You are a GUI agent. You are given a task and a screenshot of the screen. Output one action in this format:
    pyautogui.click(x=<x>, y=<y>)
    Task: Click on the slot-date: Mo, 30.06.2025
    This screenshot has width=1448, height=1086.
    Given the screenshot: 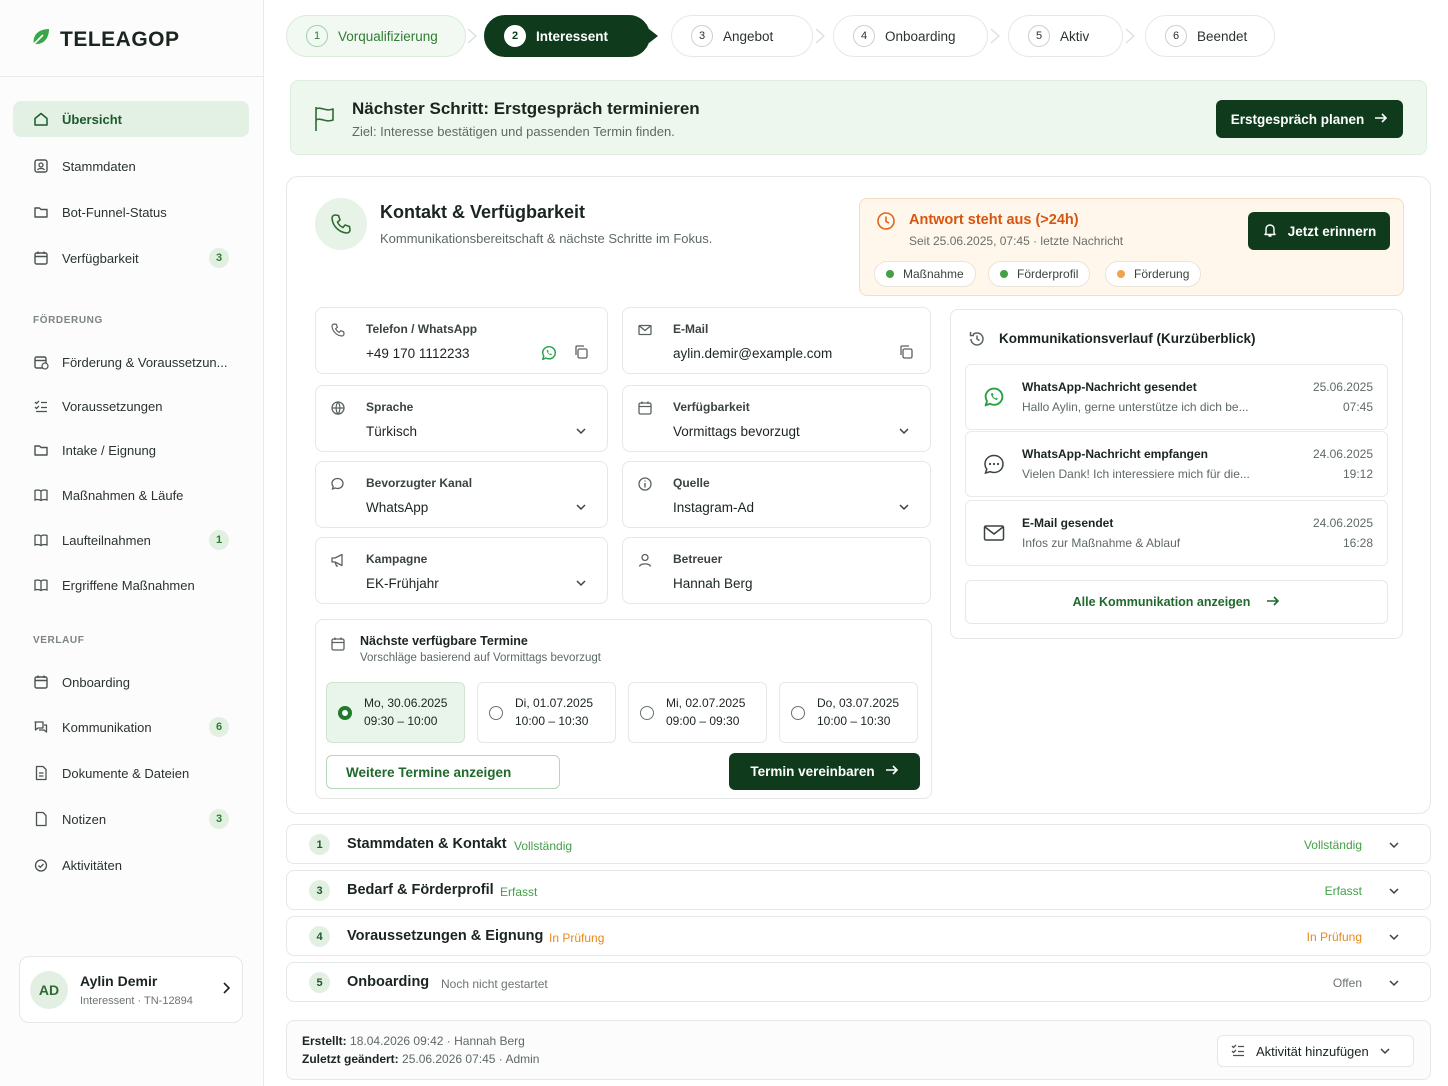 What is the action you would take?
    pyautogui.click(x=406, y=703)
    